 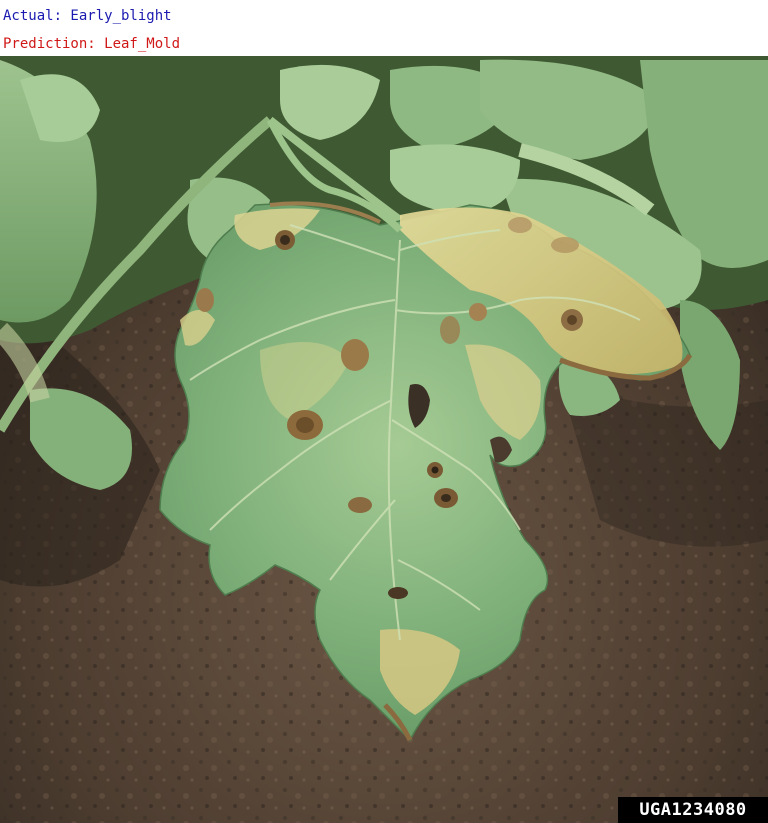 What do you see at coordinates (693, 810) in the screenshot?
I see `image-id-watermark: UGA1234080` at bounding box center [693, 810].